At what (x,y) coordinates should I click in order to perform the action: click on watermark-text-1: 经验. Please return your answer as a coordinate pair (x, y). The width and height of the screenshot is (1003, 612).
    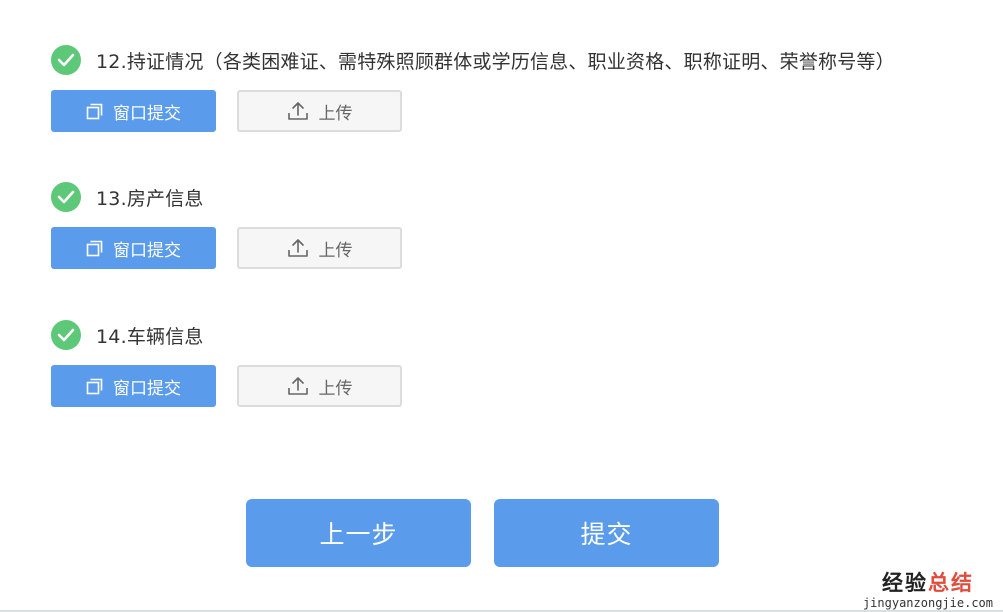
    Looking at the image, I should click on (904, 583).